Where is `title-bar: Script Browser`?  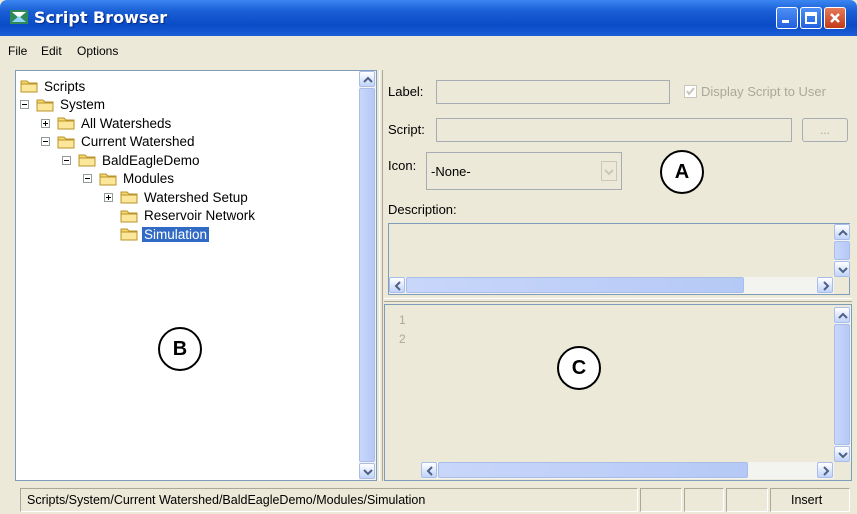 title-bar: Script Browser is located at coordinates (428, 18).